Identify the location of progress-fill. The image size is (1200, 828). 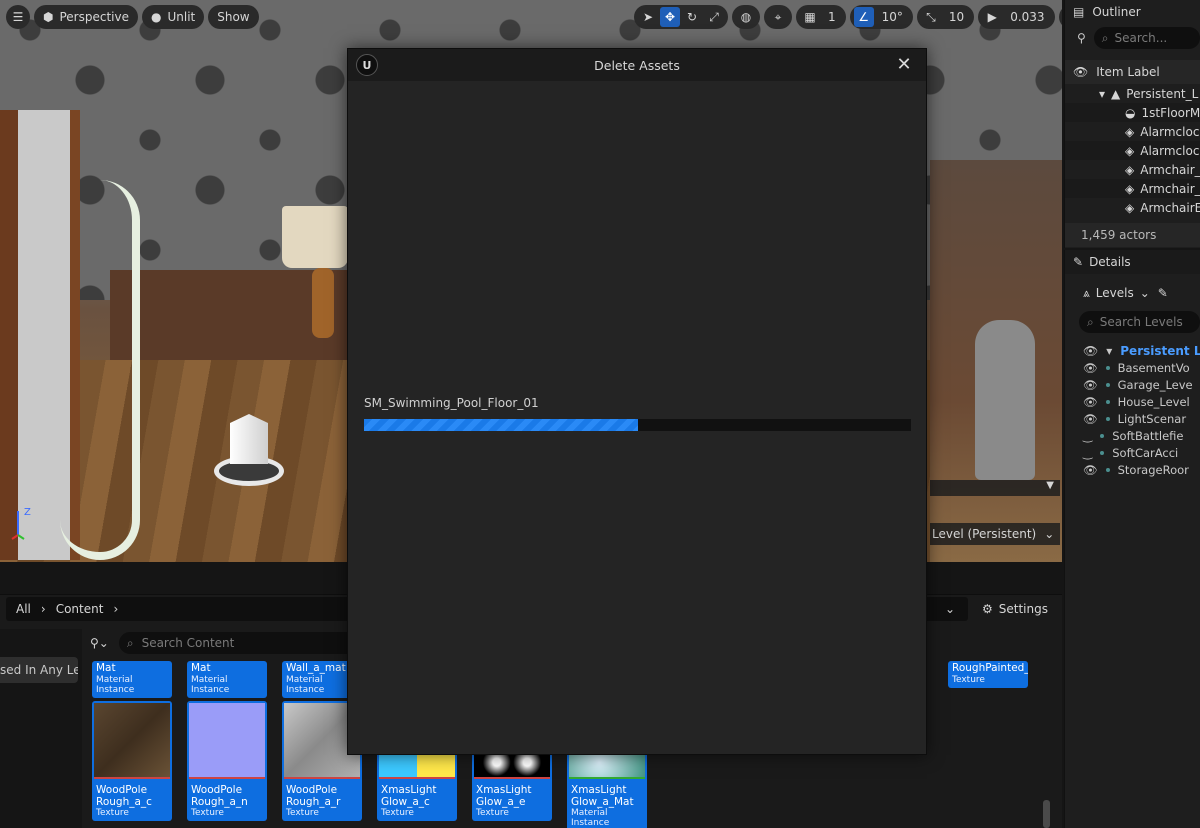
(501, 425).